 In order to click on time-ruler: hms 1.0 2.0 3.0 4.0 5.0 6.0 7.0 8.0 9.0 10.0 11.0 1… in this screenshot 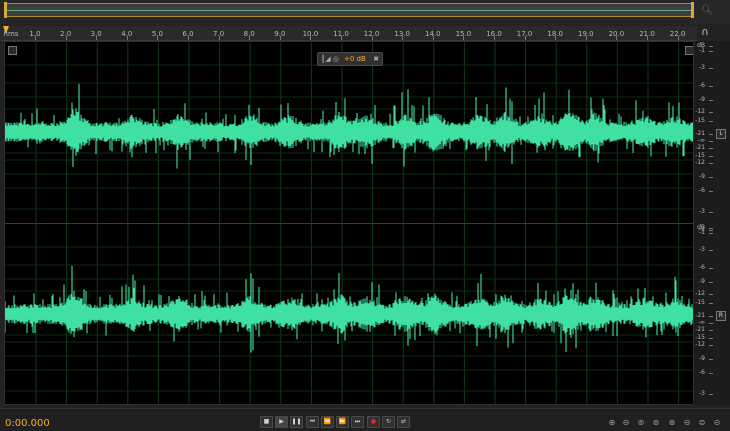, I will do `click(348, 33)`.